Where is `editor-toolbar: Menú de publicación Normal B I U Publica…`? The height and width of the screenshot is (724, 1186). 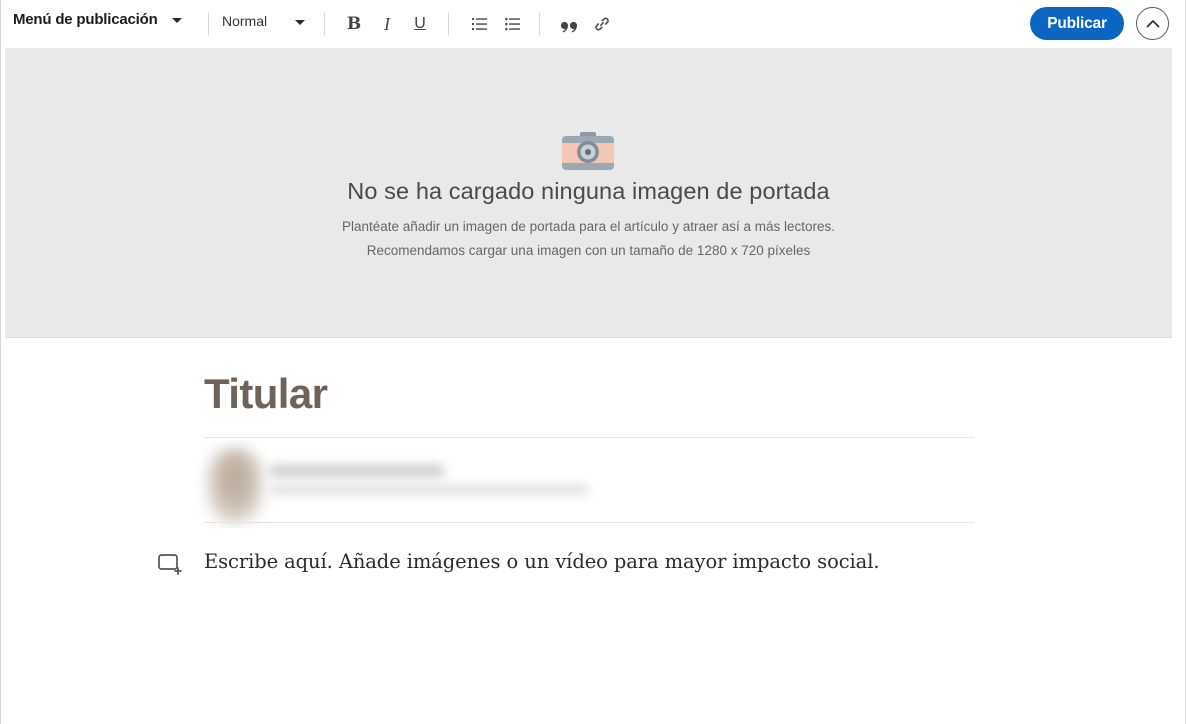 editor-toolbar: Menú de publicación Normal B I U Publica… is located at coordinates (593, 24).